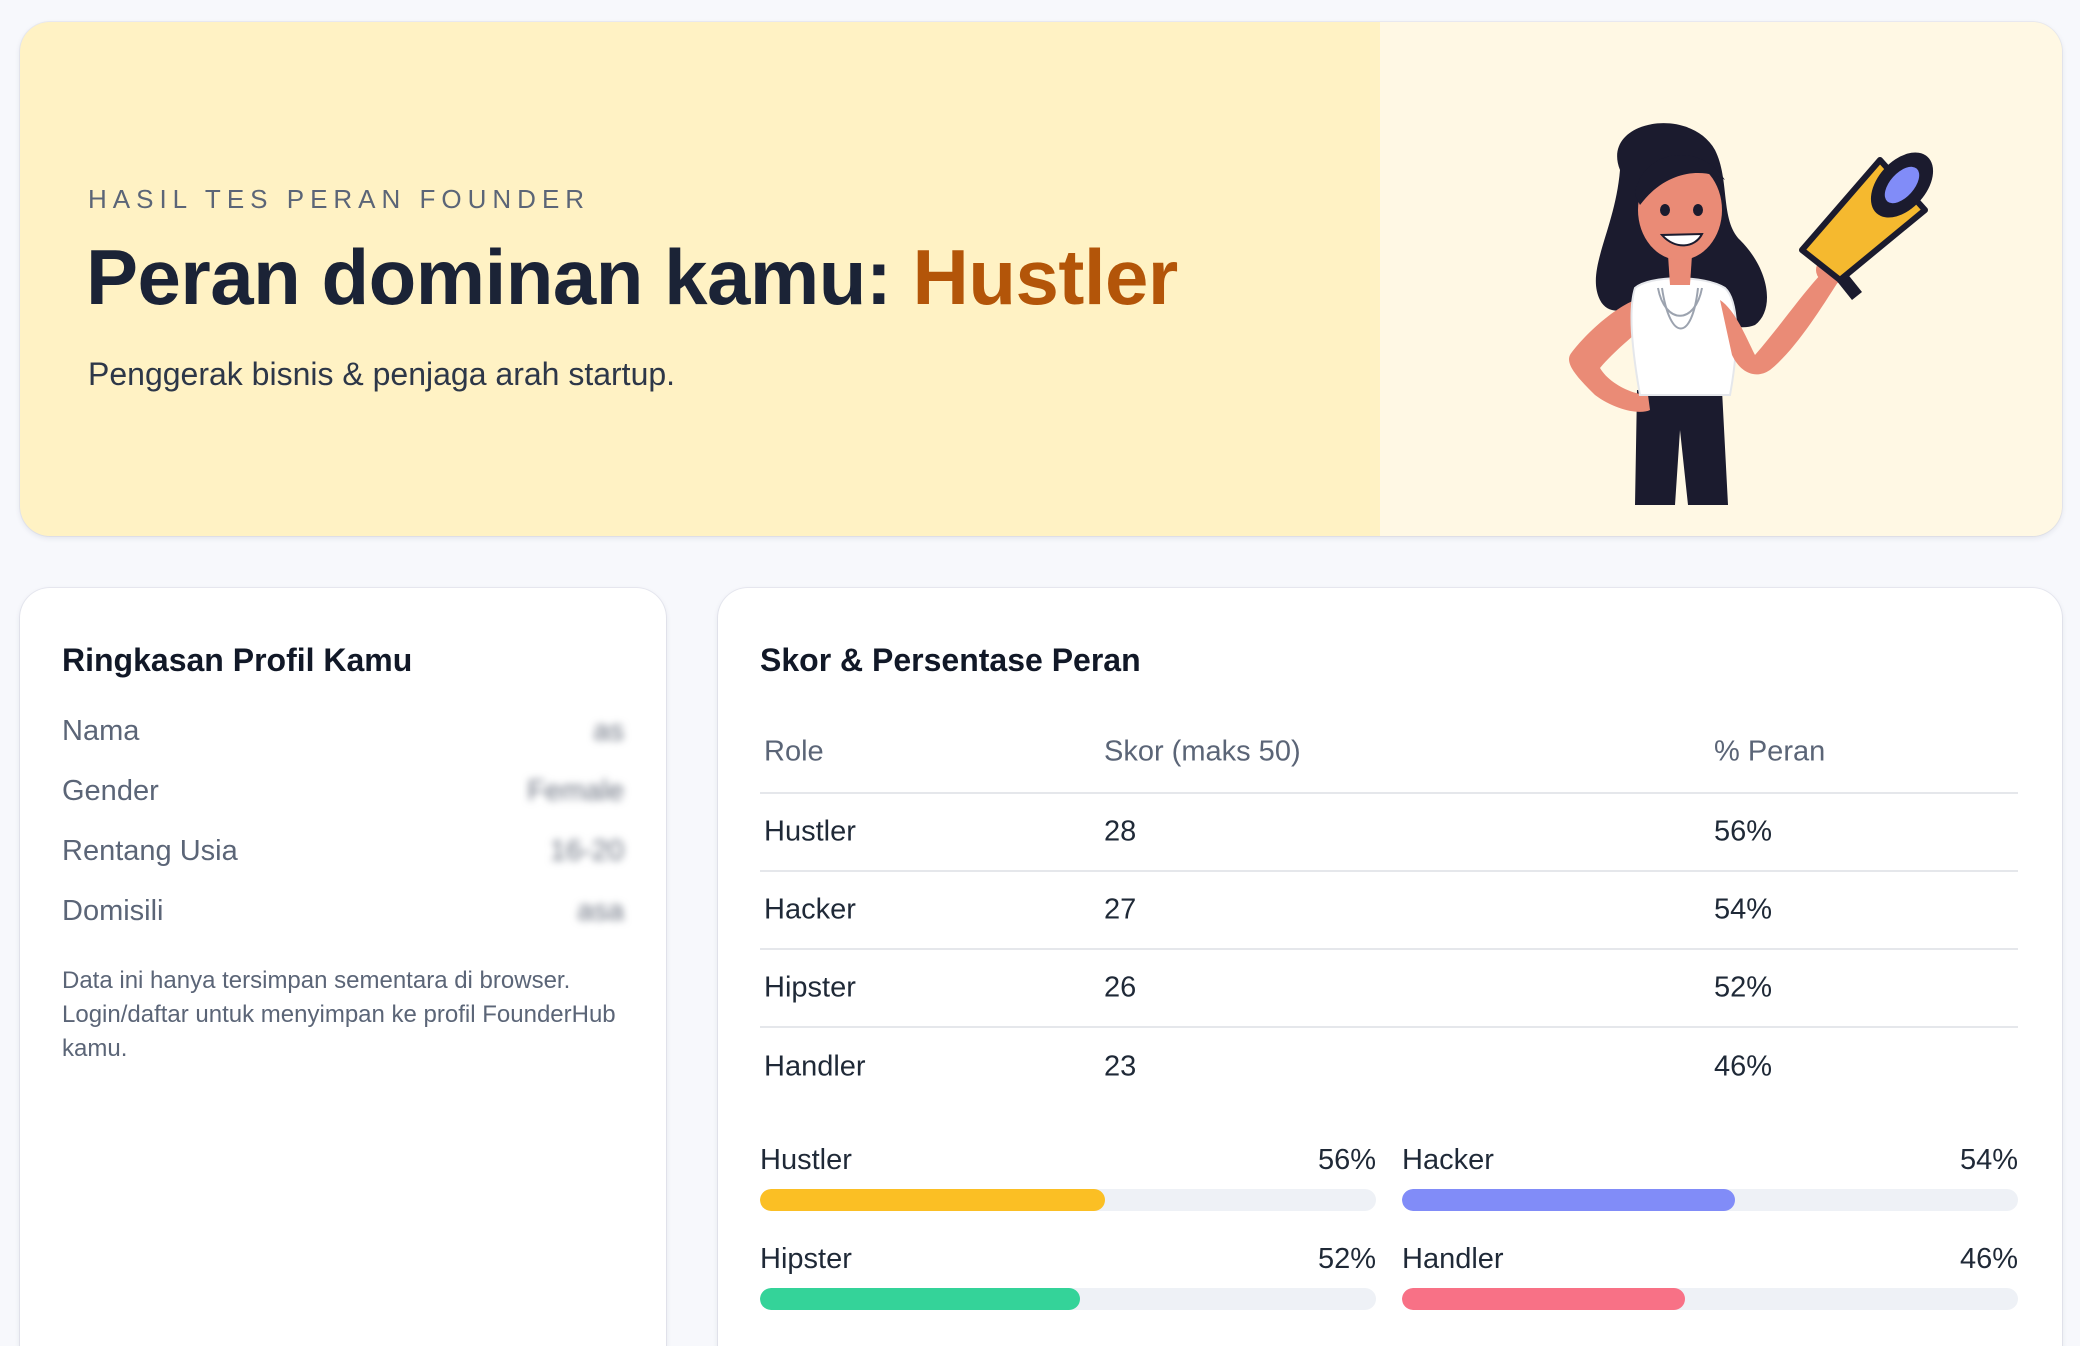  Describe the element at coordinates (810, 987) in the screenshot. I see `cell-role: Hipster` at that location.